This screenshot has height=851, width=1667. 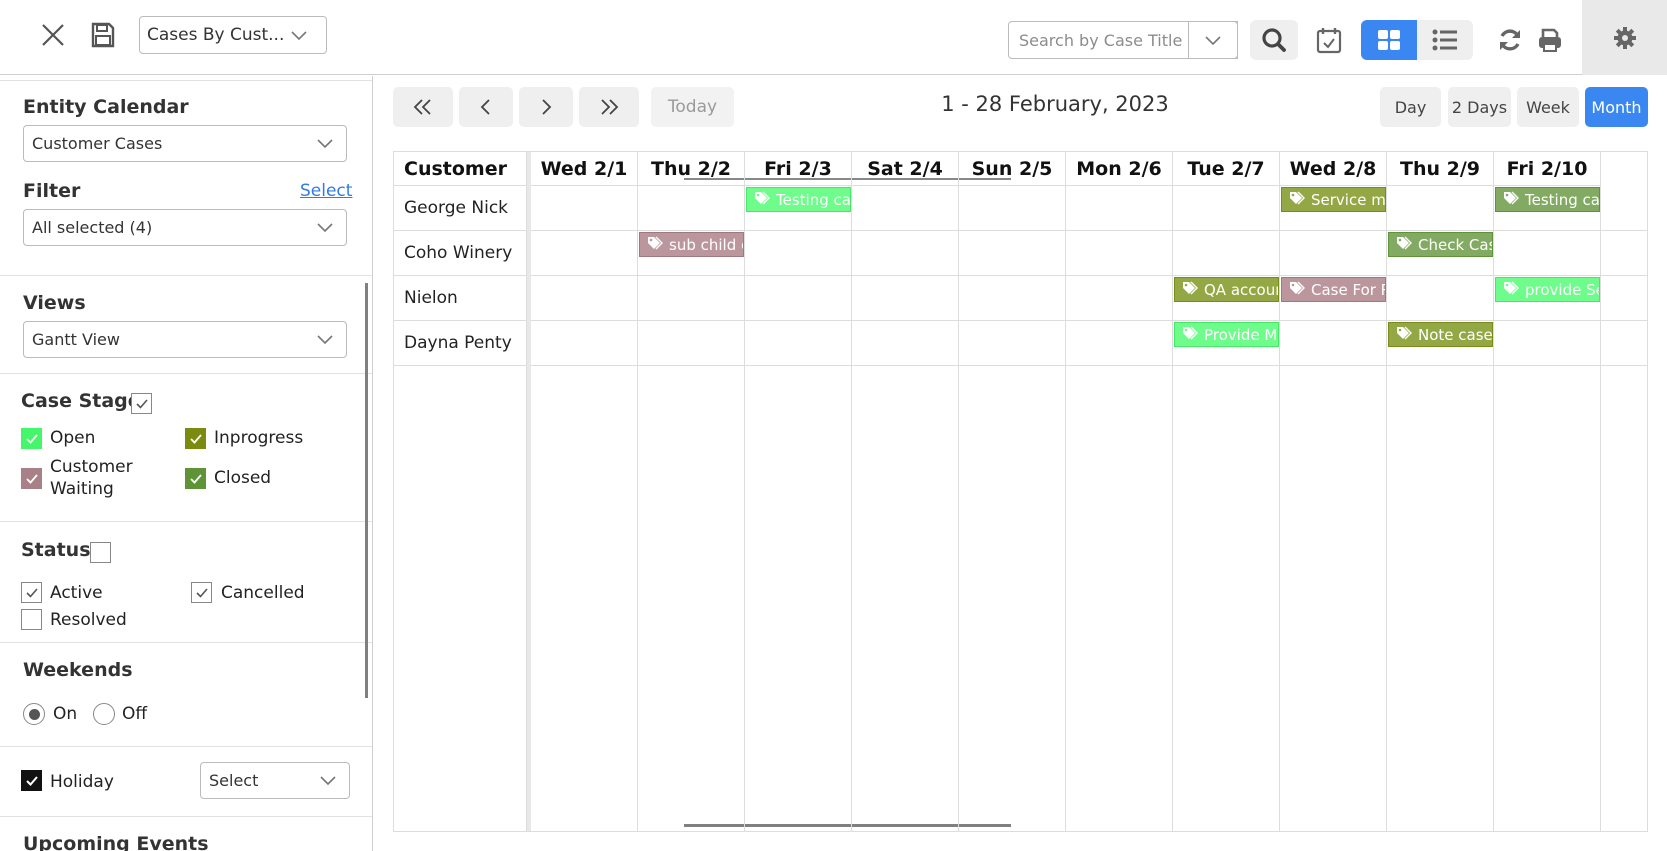 I want to click on day-header: Thu 2/2, so click(x=691, y=169).